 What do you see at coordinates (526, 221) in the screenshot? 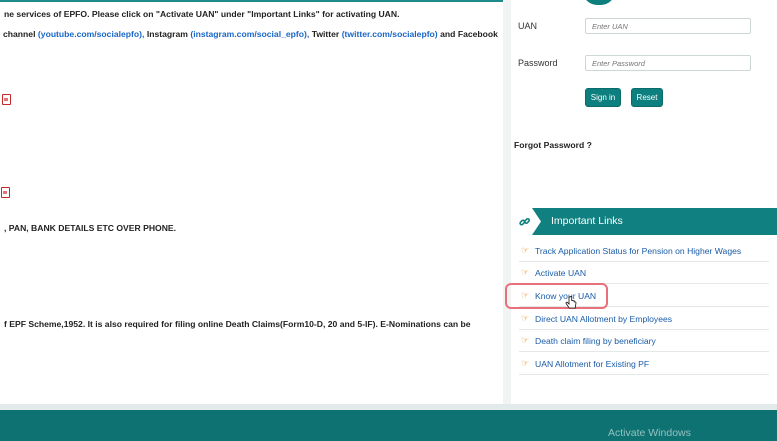
I see `link-icon` at bounding box center [526, 221].